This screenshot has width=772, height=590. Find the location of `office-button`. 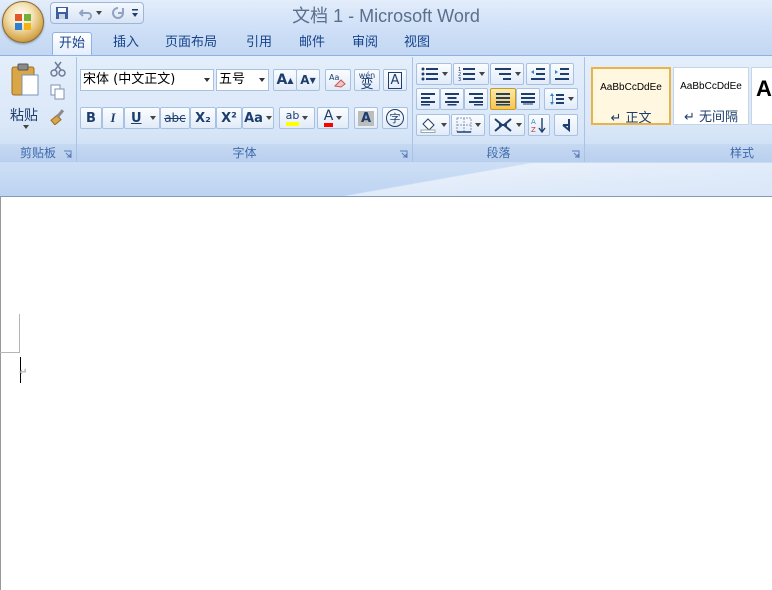

office-button is located at coordinates (23, 22).